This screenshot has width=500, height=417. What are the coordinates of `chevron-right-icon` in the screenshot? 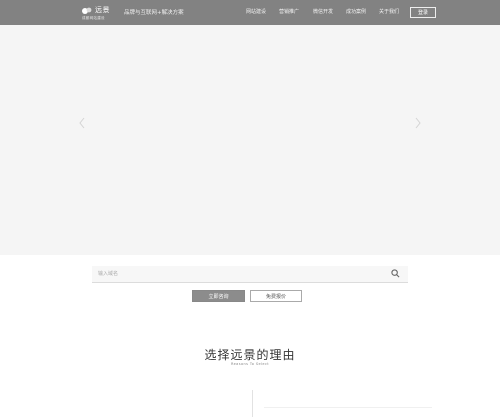 It's located at (418, 123).